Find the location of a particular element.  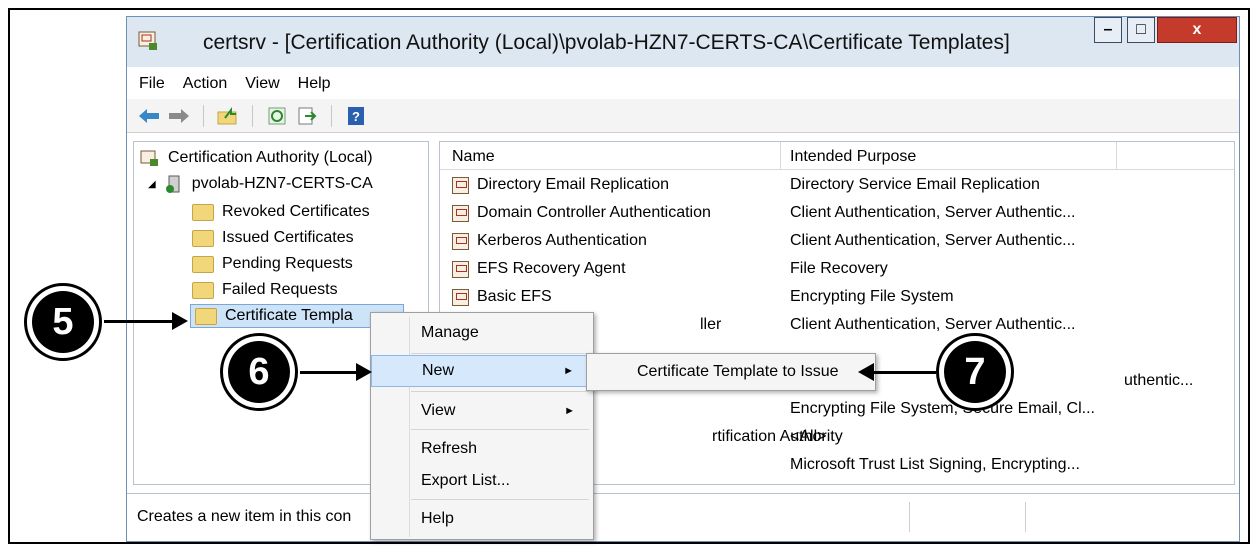

context-item-label: View is located at coordinates (438, 410).